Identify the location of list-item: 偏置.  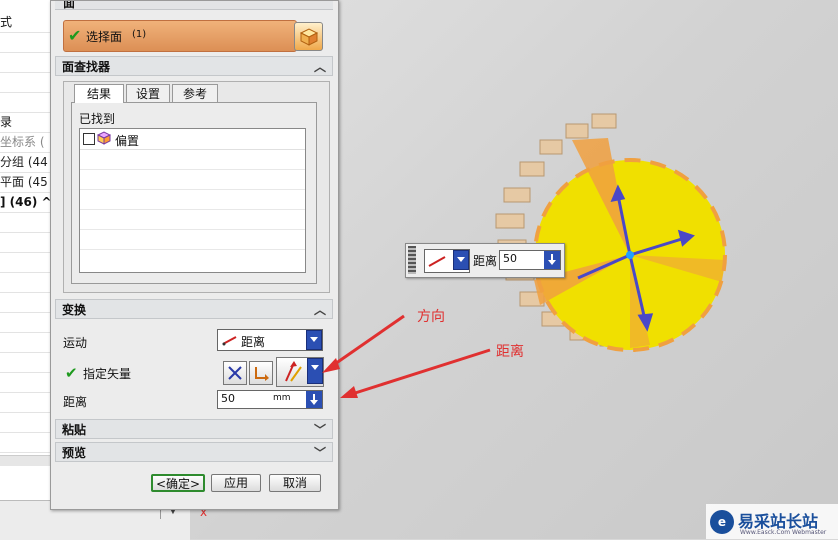
(192, 139).